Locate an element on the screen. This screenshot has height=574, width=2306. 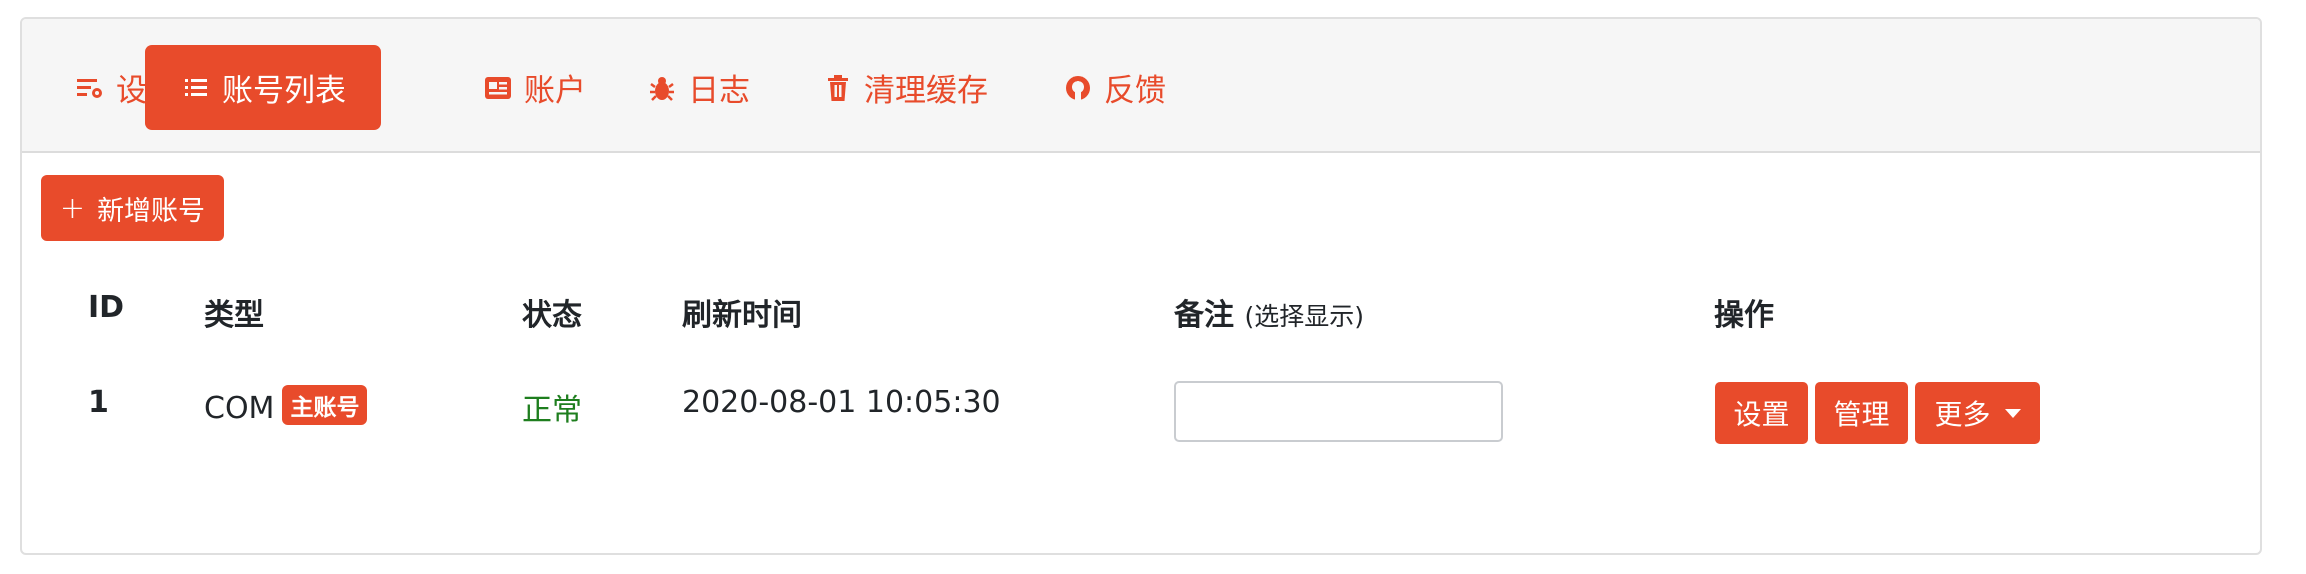
sliders-gear-icon is located at coordinates (90, 88).